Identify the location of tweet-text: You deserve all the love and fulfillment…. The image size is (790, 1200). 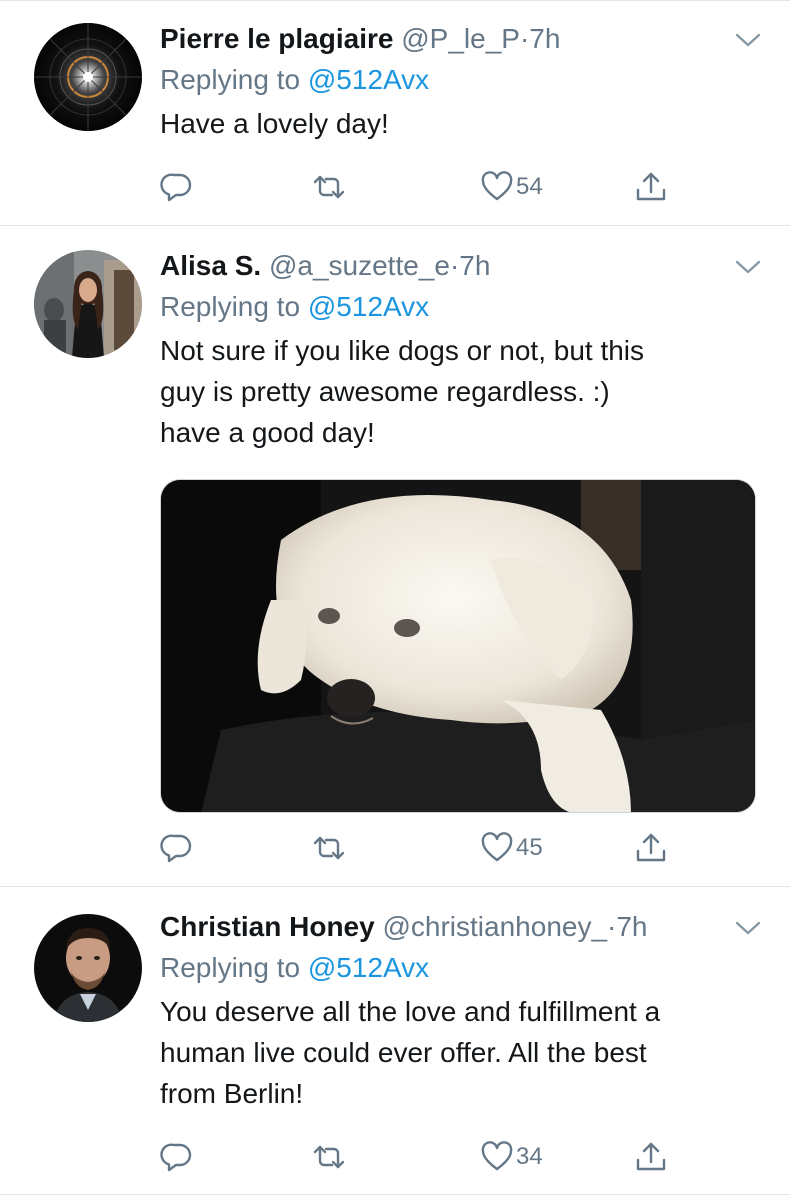
(461, 1052).